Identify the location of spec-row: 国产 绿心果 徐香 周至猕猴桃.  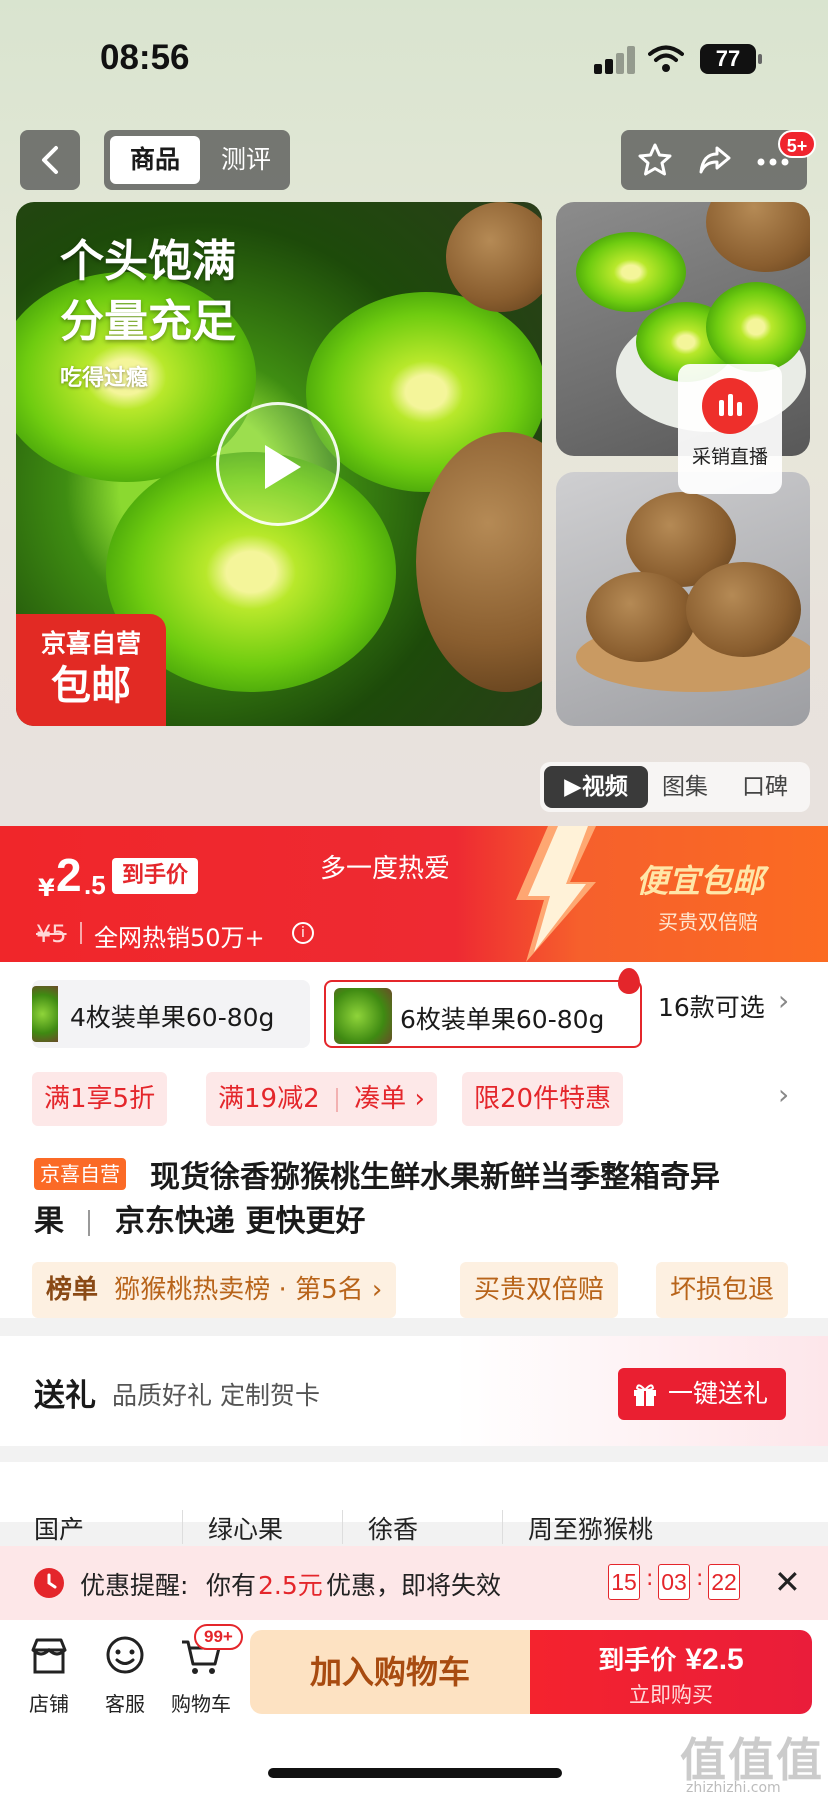
(414, 1503).